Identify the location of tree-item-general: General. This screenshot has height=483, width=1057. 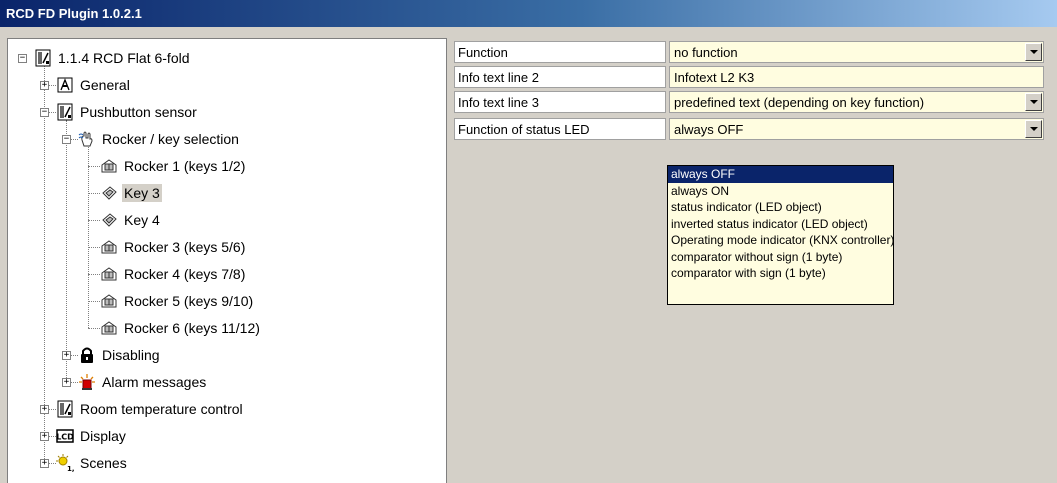
(94, 85).